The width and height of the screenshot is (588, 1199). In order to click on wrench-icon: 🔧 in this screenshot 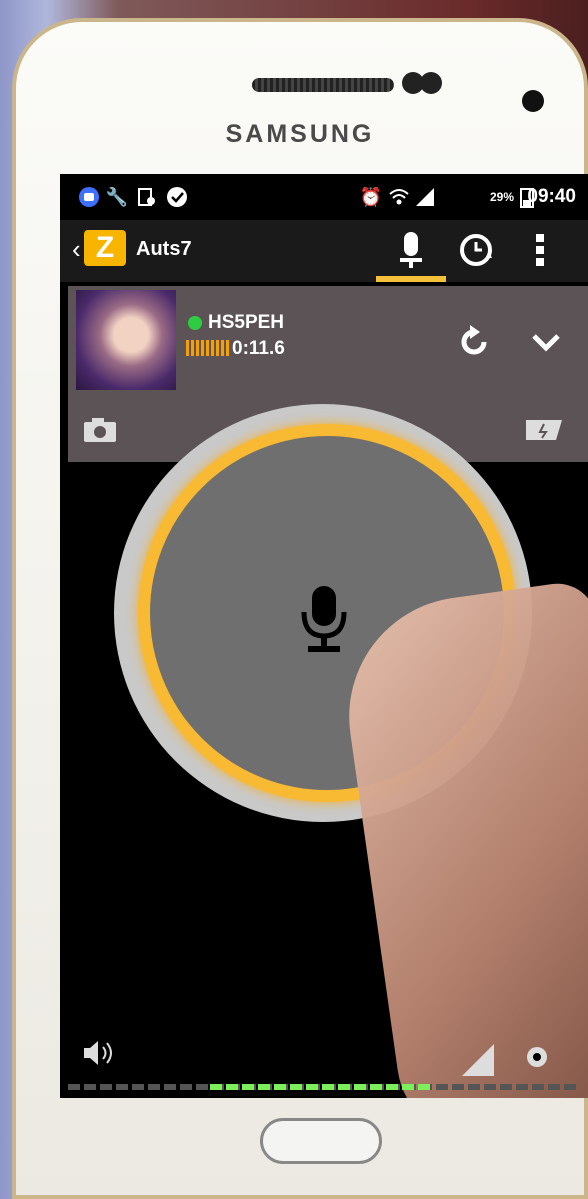, I will do `click(117, 196)`.